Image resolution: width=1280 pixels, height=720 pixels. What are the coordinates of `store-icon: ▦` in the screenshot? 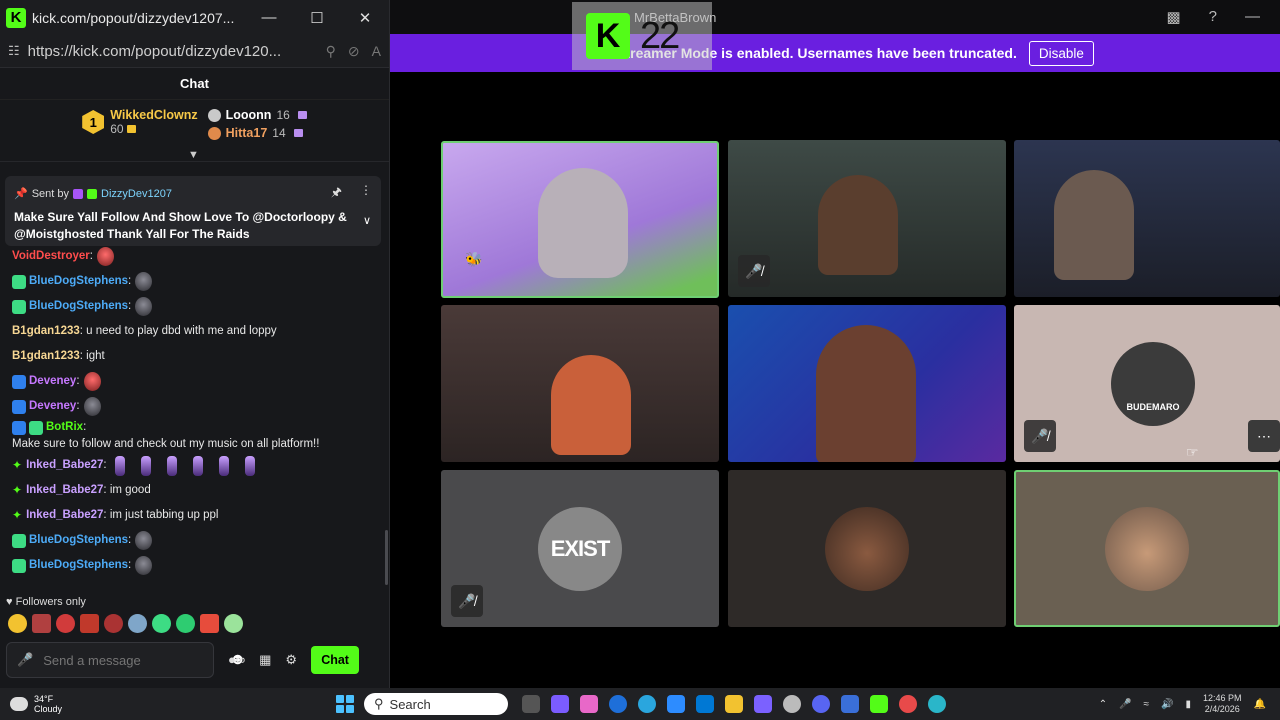 It's located at (265, 660).